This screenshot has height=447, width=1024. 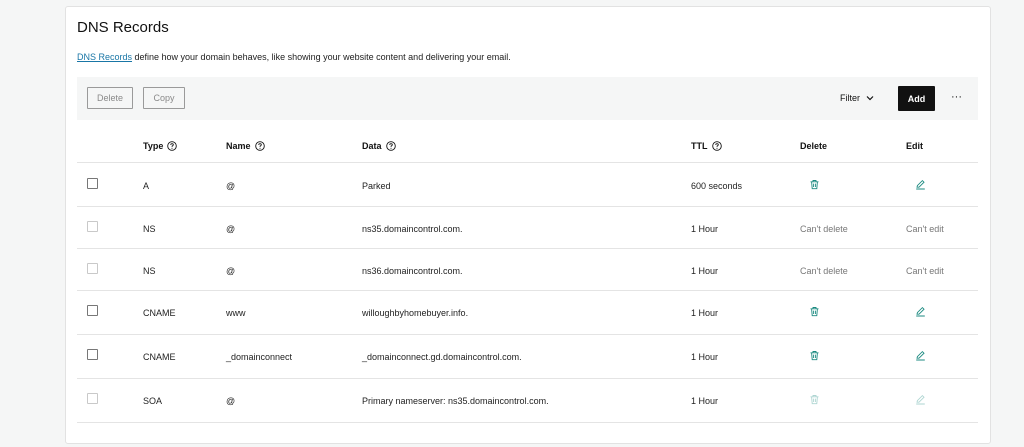 I want to click on filter-label: Filter, so click(x=850, y=98).